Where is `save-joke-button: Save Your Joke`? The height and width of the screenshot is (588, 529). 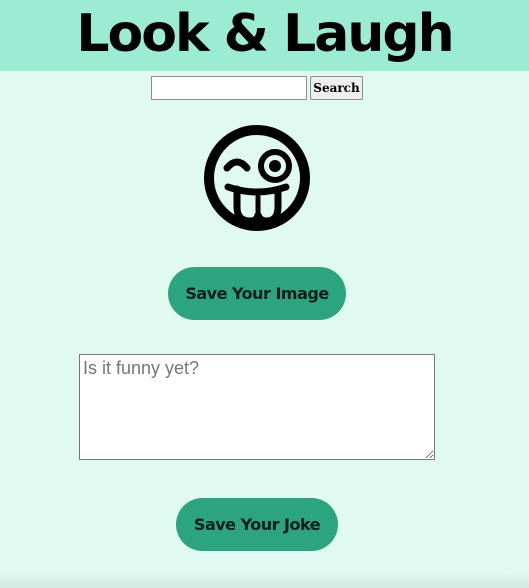
save-joke-button: Save Your Joke is located at coordinates (257, 524).